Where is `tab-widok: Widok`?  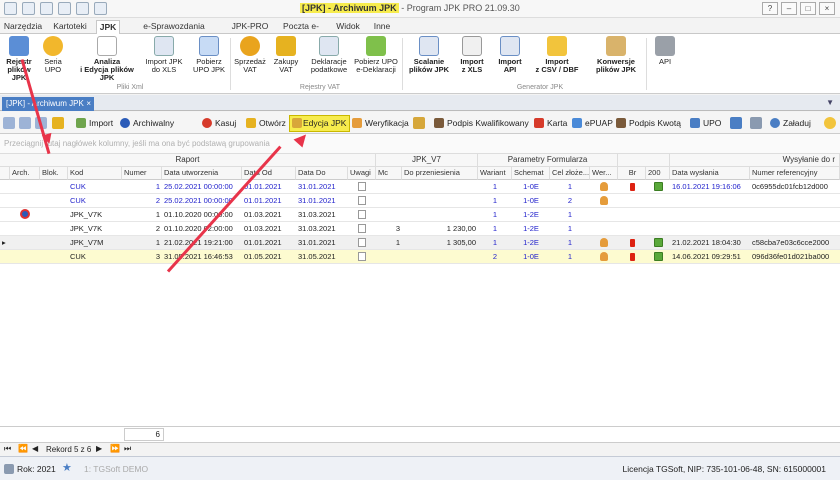
tab-widok: Widok is located at coordinates (348, 27).